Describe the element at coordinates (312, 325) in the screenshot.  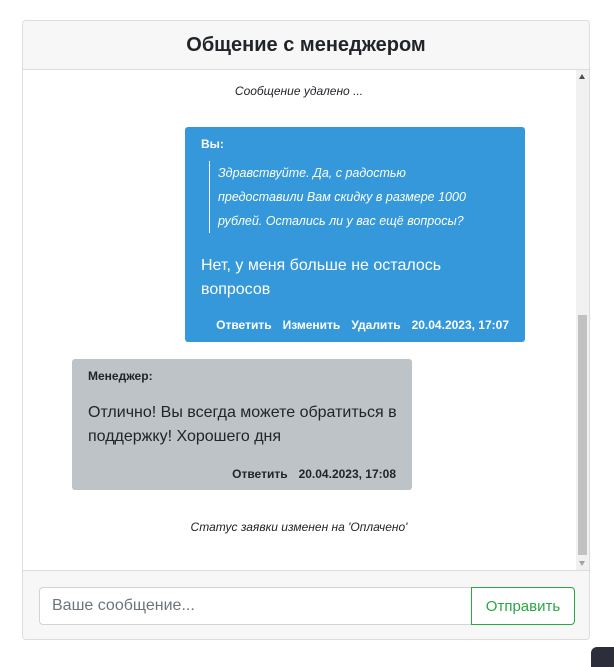
I see `edit-button: Изменить` at that location.